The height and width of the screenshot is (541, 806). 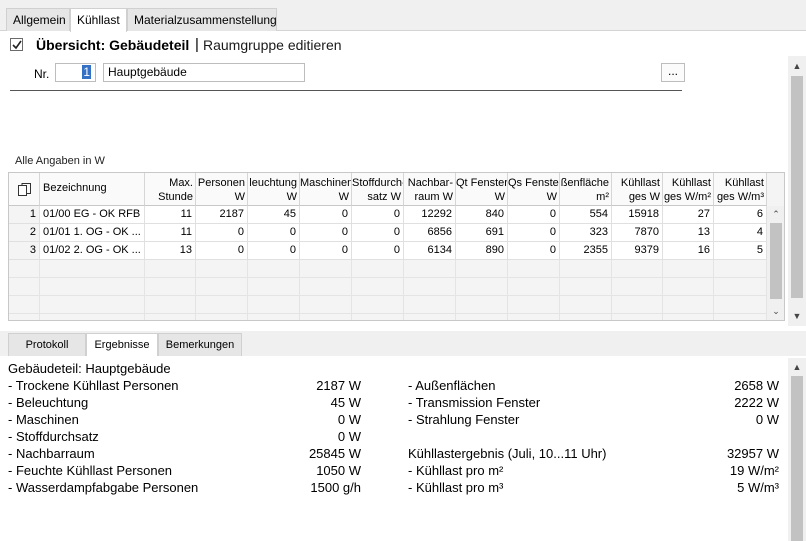 What do you see at coordinates (326, 189) in the screenshot?
I see `column-header: Maschinen W` at bounding box center [326, 189].